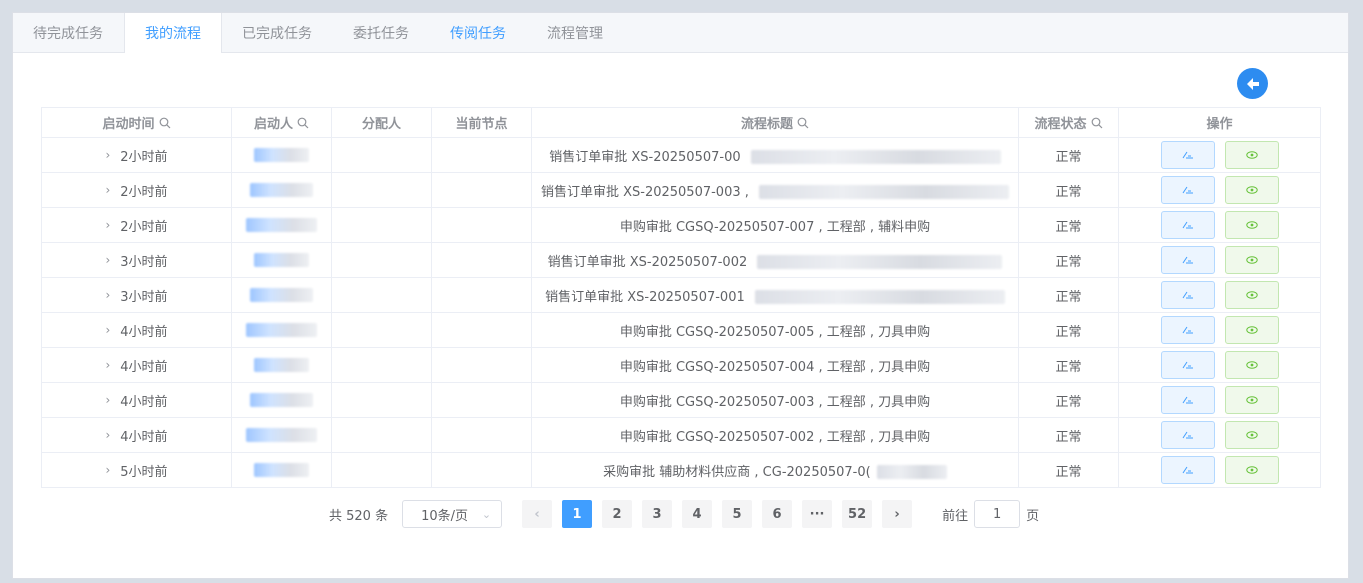  What do you see at coordinates (381, 32) in the screenshot?
I see `tab-delegated-tasks: 委托任务` at bounding box center [381, 32].